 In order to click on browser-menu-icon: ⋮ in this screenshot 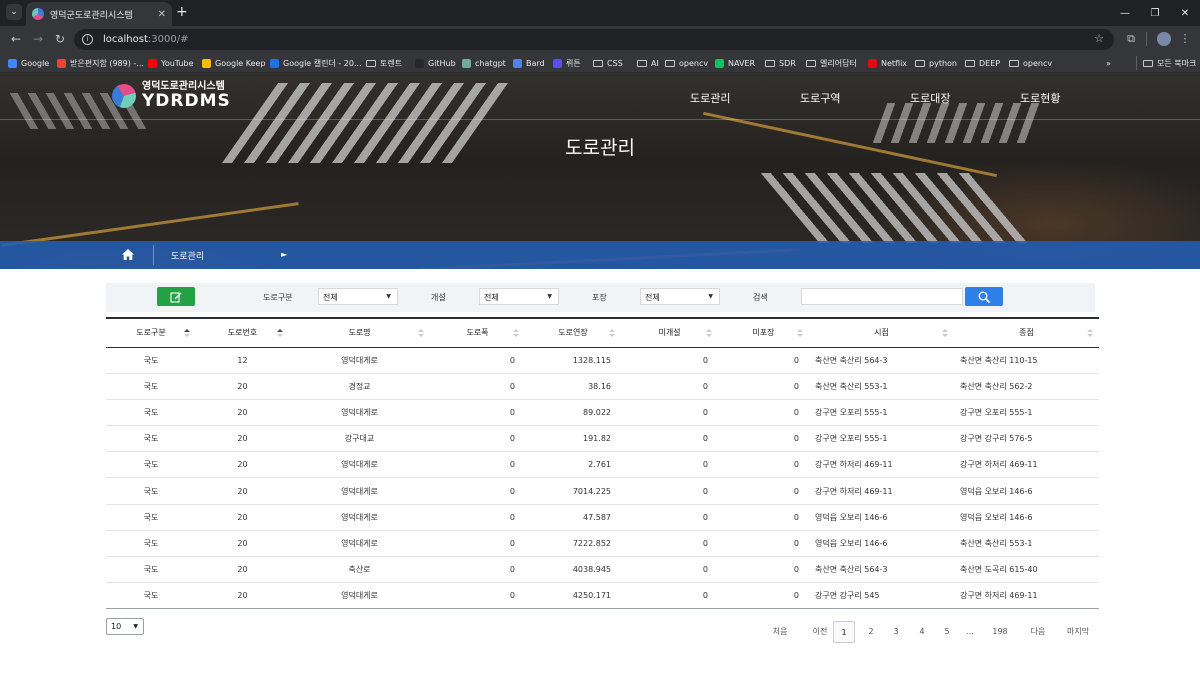, I will do `click(1185, 39)`.